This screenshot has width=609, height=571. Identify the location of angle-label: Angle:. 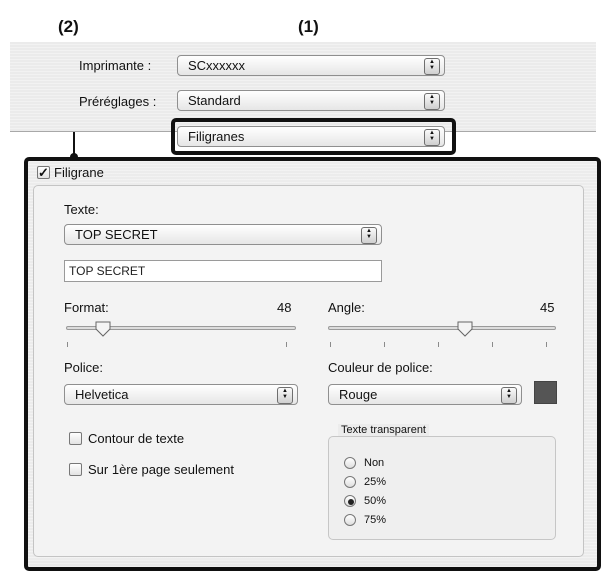
(346, 307).